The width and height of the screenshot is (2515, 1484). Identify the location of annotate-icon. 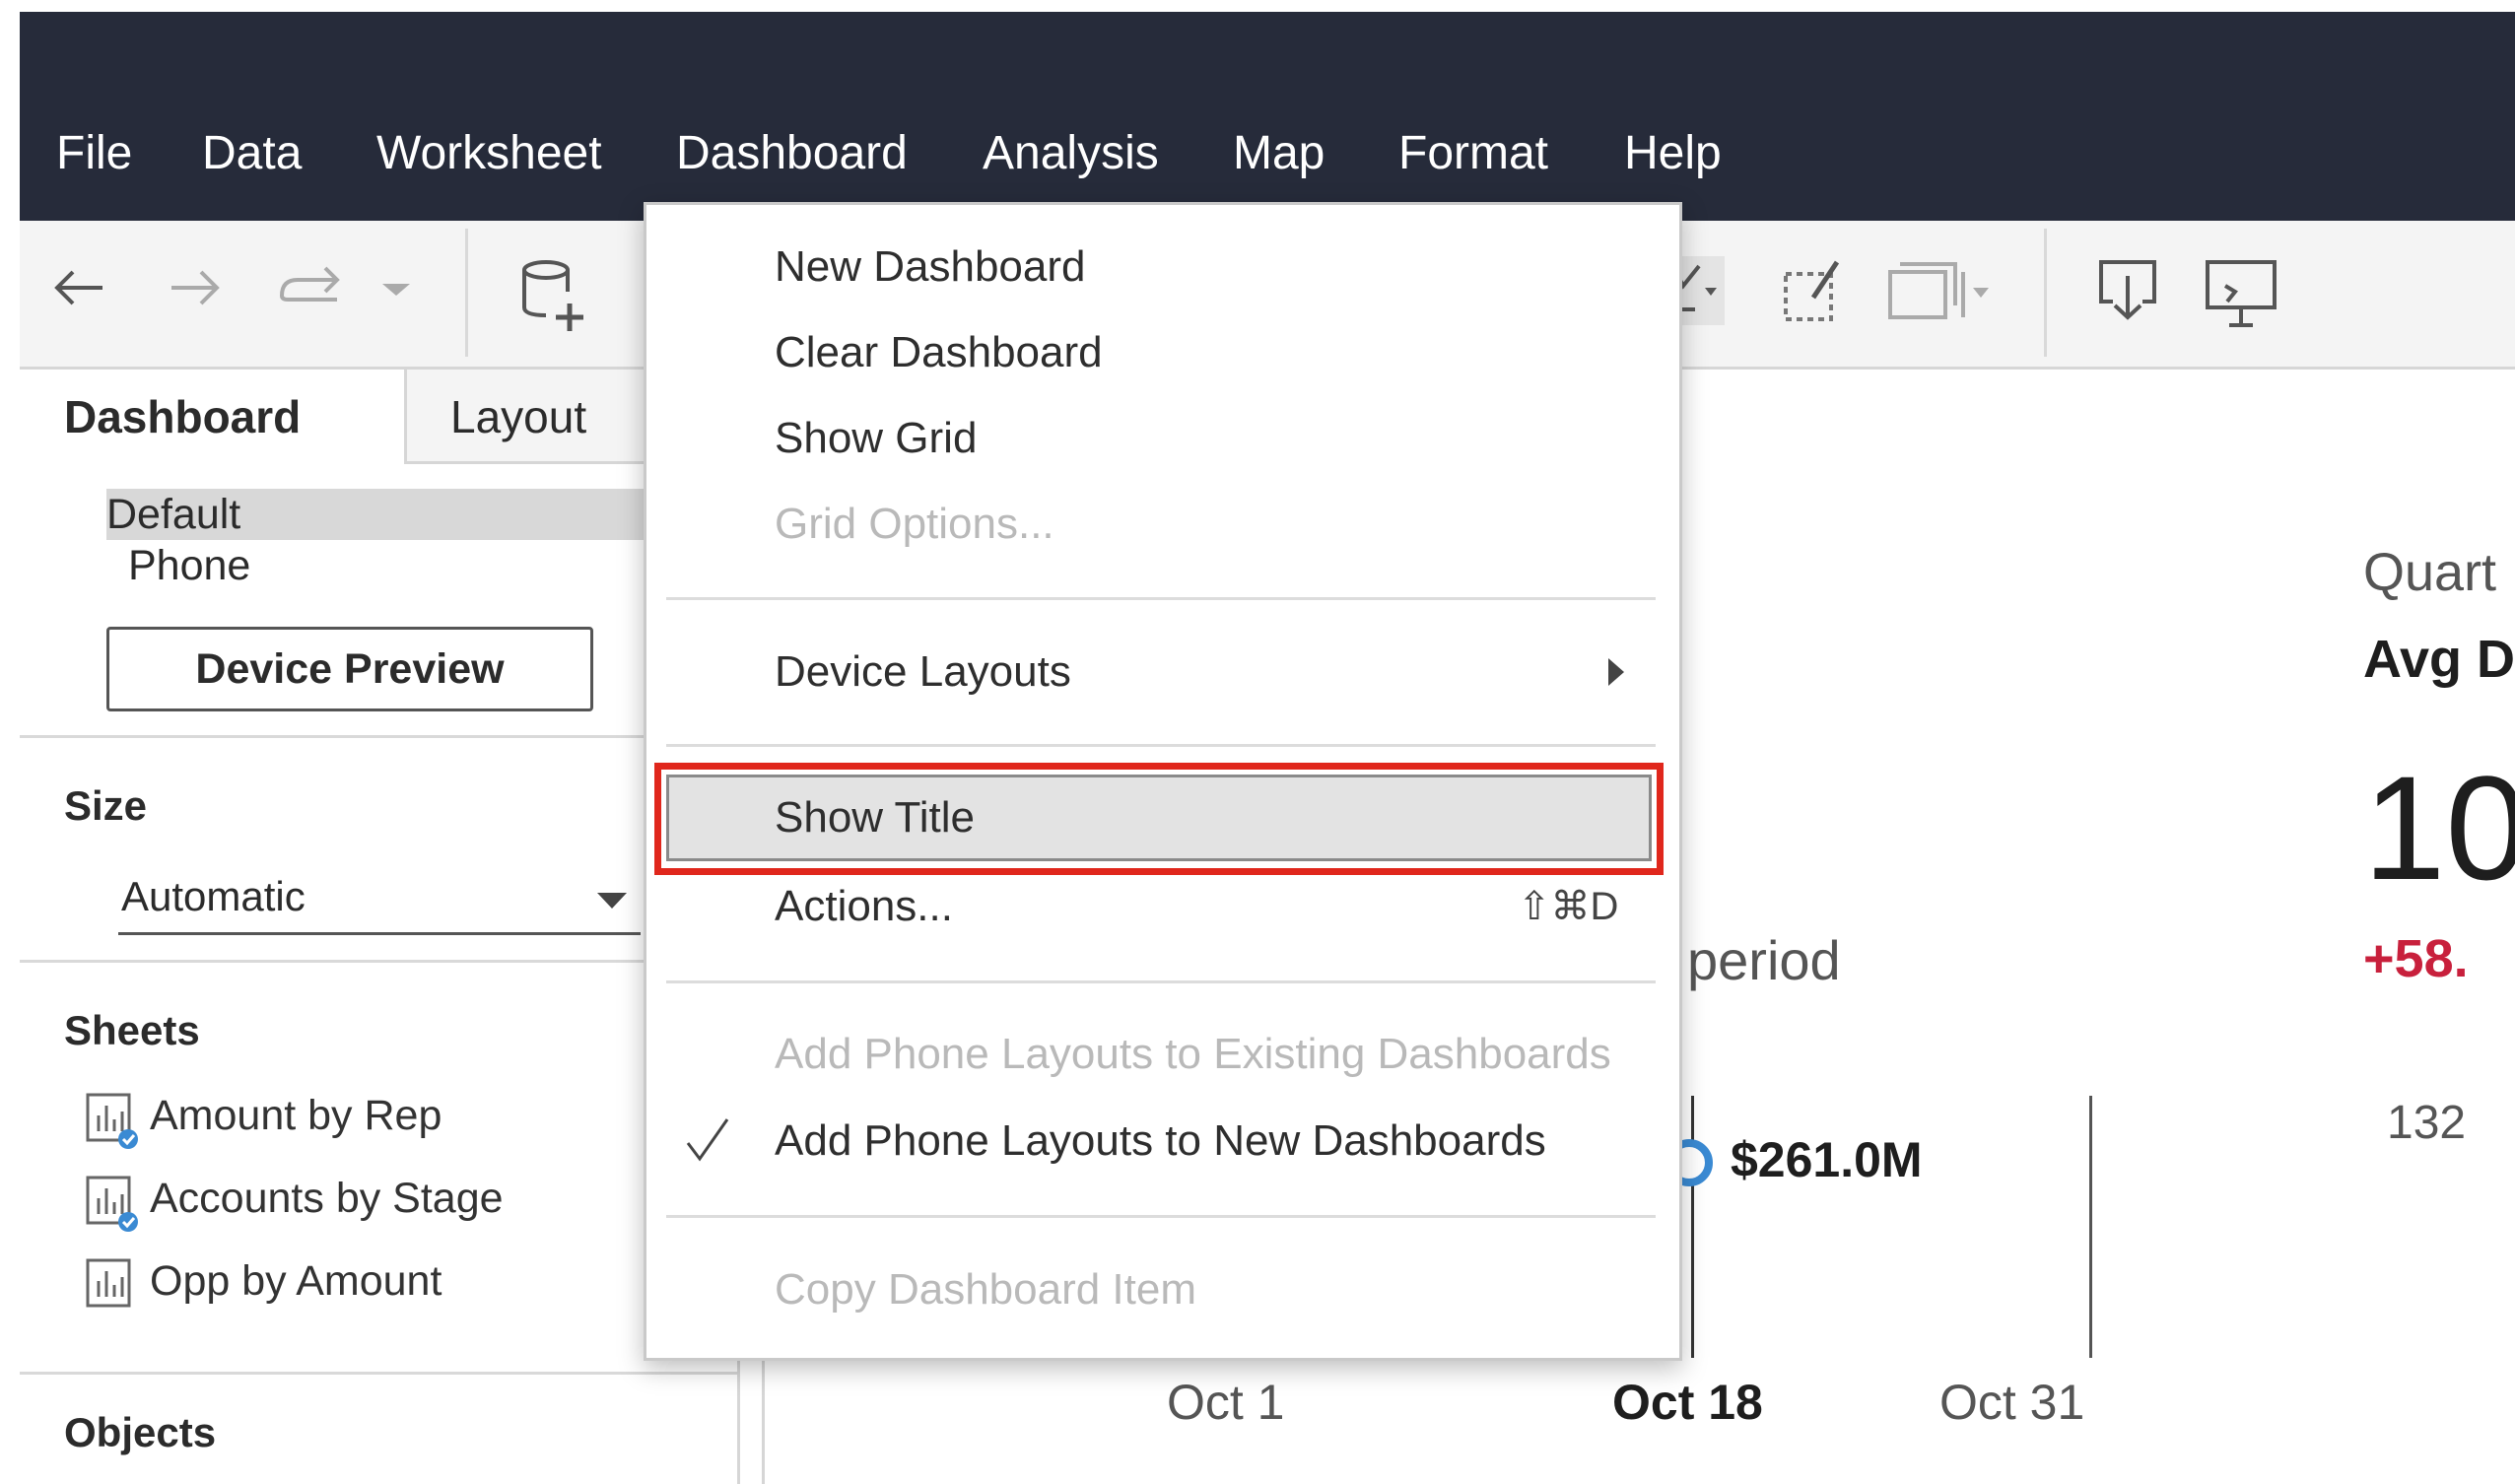
(1814, 290).